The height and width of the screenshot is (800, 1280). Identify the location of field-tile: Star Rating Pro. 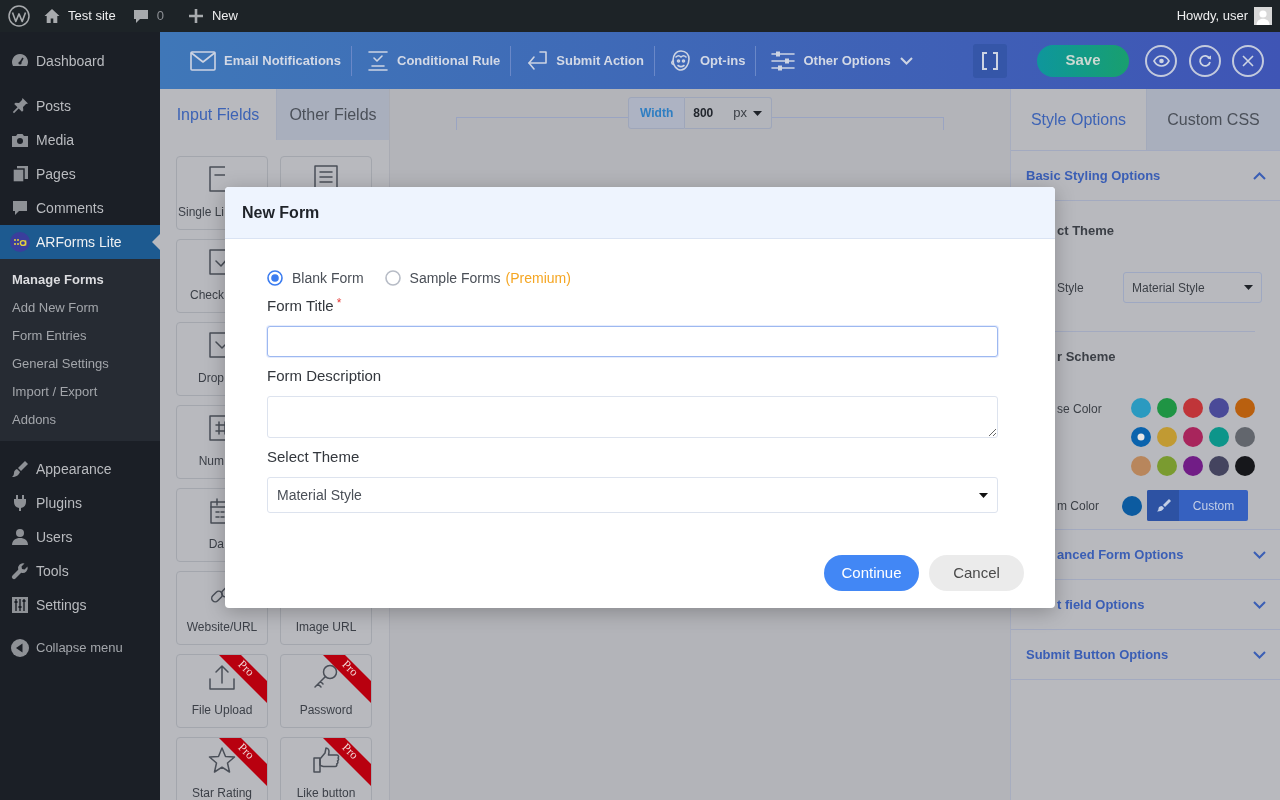
(222, 768).